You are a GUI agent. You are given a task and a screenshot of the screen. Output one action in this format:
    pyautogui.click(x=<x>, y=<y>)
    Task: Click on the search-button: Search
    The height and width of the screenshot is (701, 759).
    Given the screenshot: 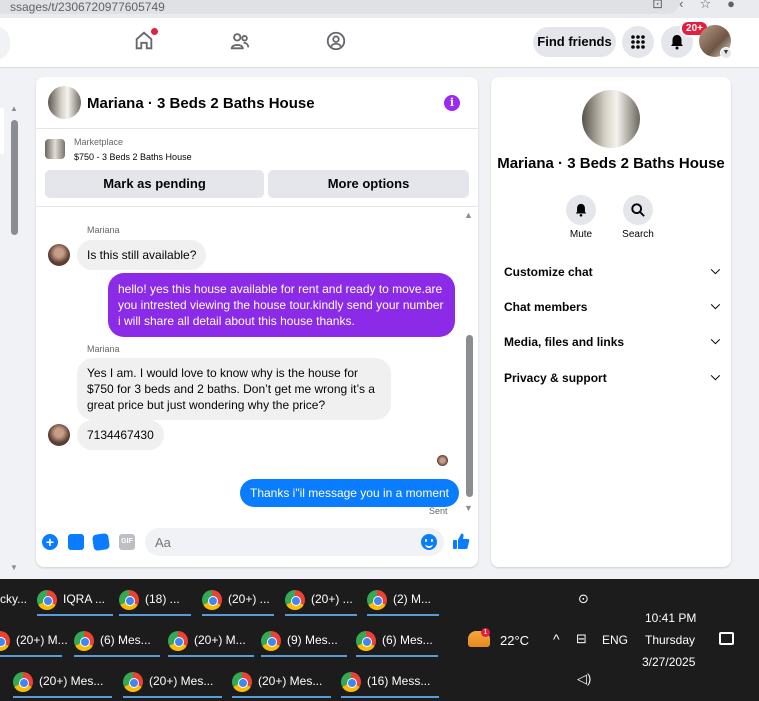 What is the action you would take?
    pyautogui.click(x=638, y=217)
    